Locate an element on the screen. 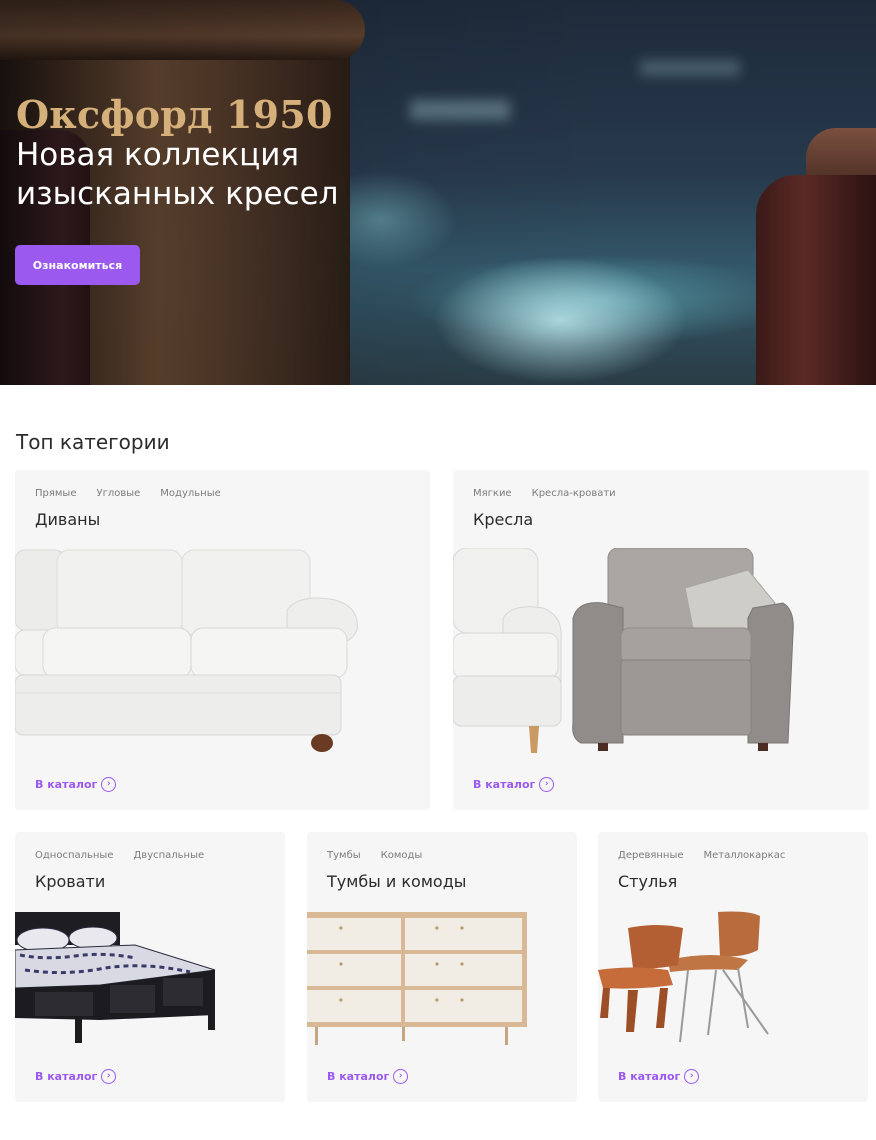  category-tag: Модульные is located at coordinates (190, 493).